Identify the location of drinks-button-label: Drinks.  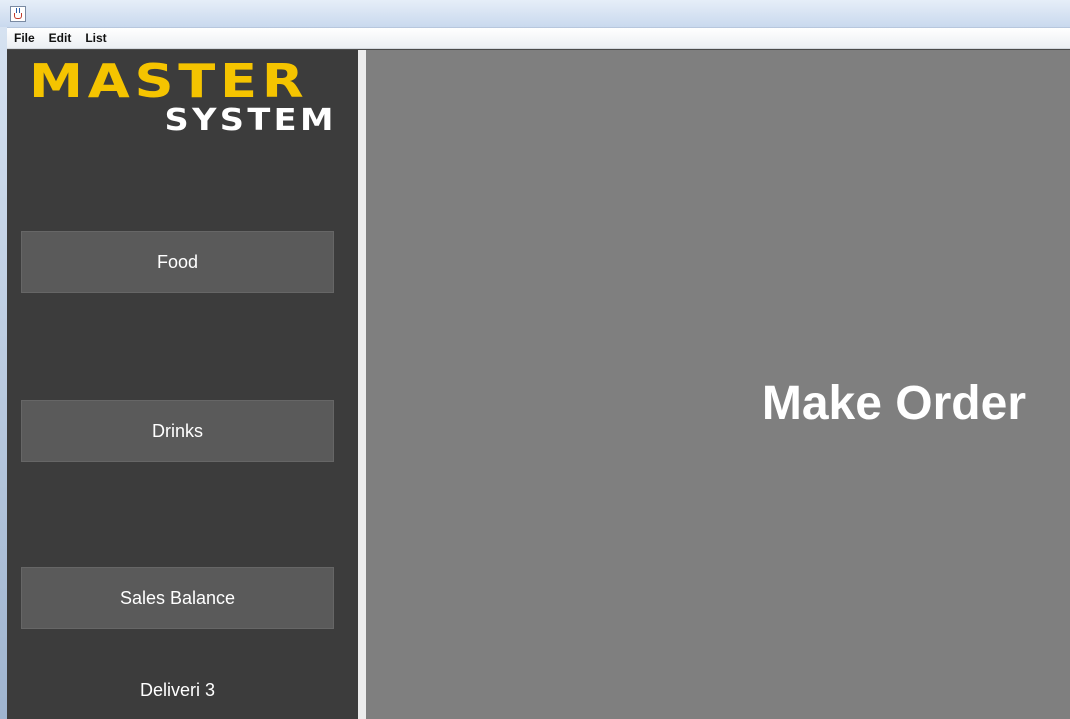
(177, 430).